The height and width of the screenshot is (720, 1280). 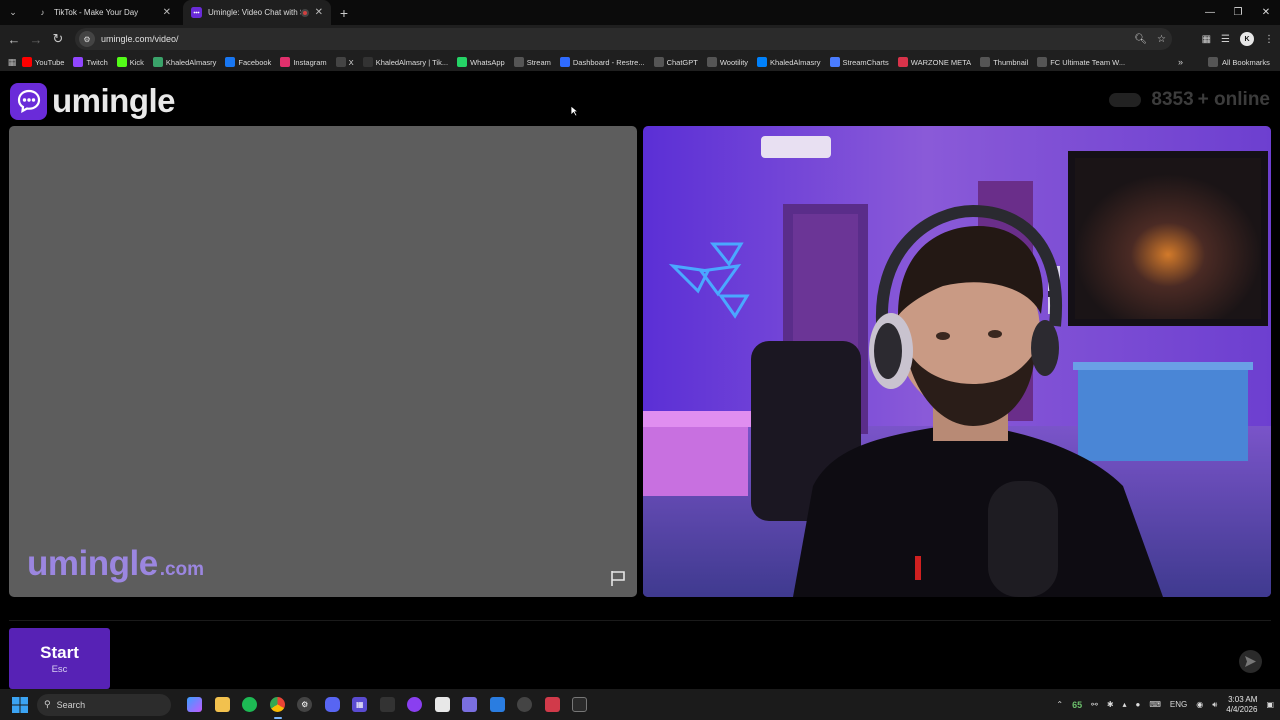 What do you see at coordinates (20, 705) in the screenshot?
I see `windows-start-icon` at bounding box center [20, 705].